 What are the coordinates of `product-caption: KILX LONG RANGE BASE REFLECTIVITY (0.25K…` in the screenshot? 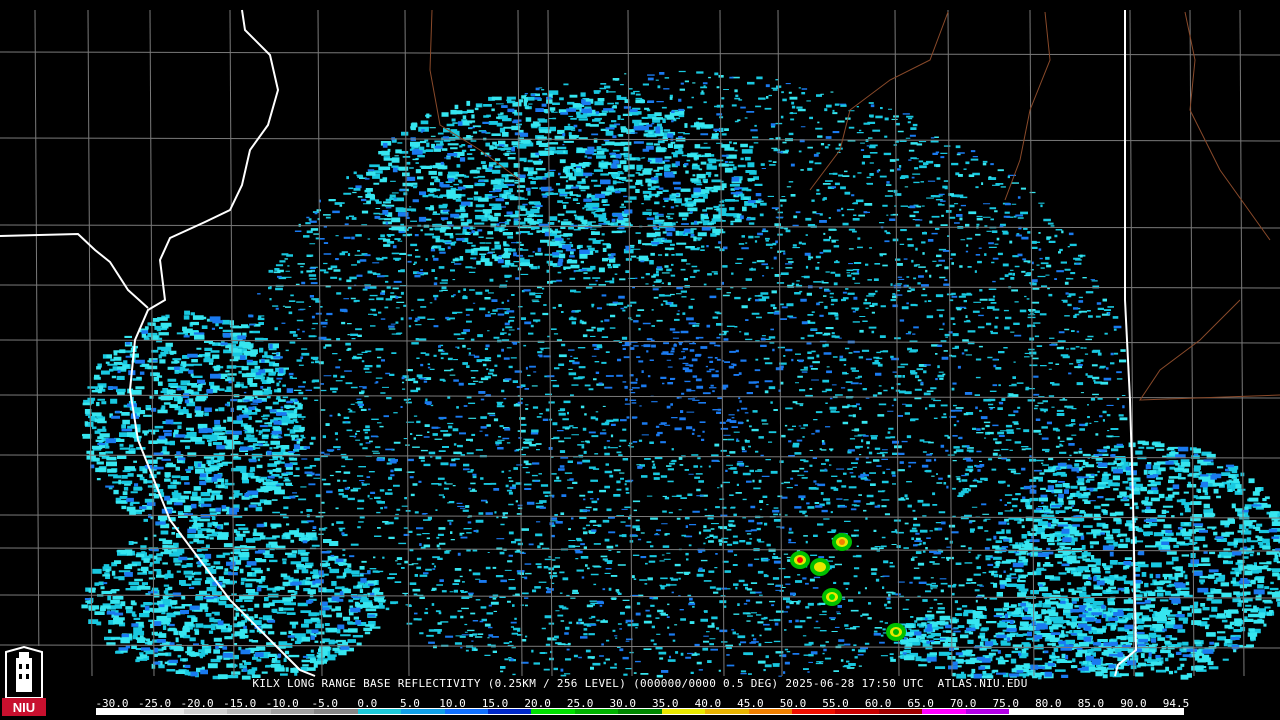 It's located at (640, 683).